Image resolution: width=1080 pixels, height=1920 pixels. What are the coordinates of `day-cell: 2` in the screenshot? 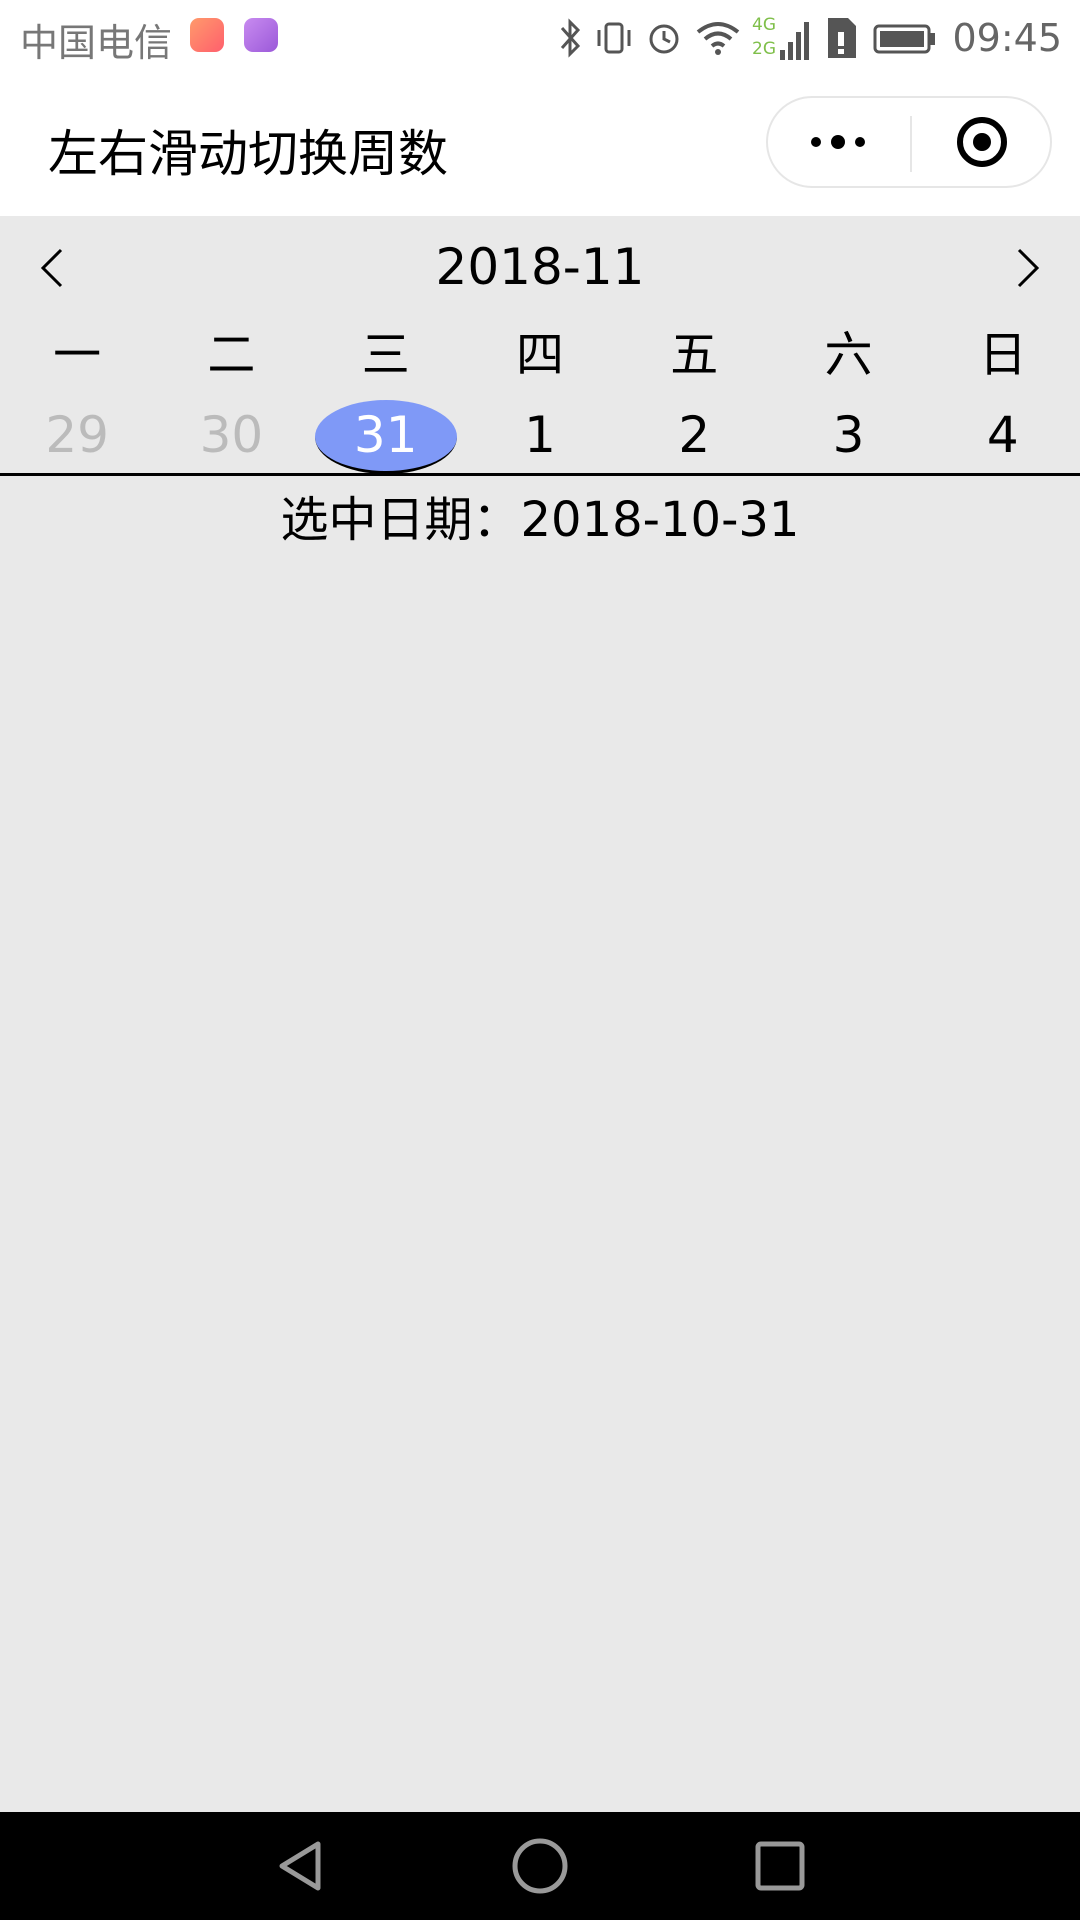 It's located at (694, 435).